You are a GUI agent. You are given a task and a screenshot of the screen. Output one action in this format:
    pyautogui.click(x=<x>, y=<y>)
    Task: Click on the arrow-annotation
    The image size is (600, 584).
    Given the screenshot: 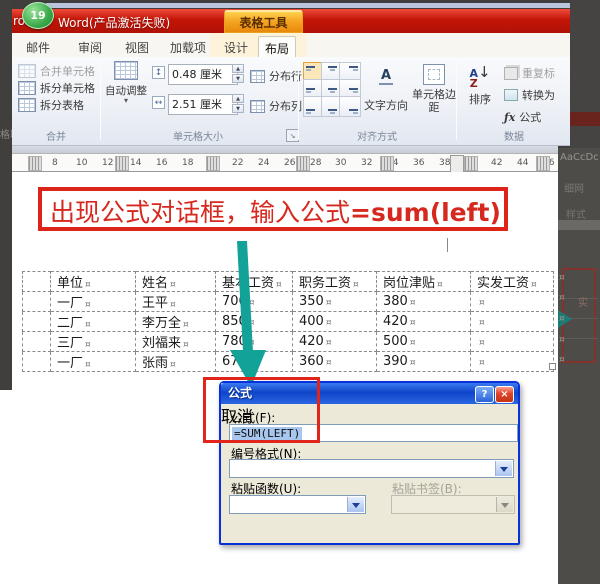 What is the action you would take?
    pyautogui.click(x=248, y=314)
    